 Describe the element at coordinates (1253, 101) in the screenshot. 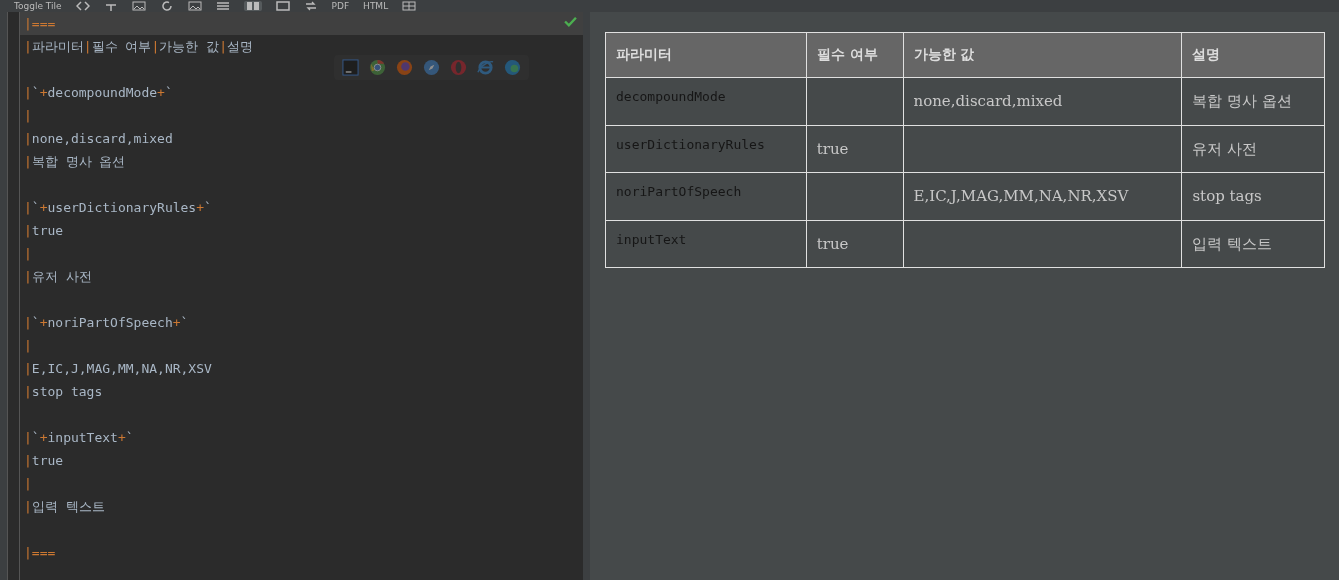

I see `table-cell: 복합 명사 옵션` at that location.